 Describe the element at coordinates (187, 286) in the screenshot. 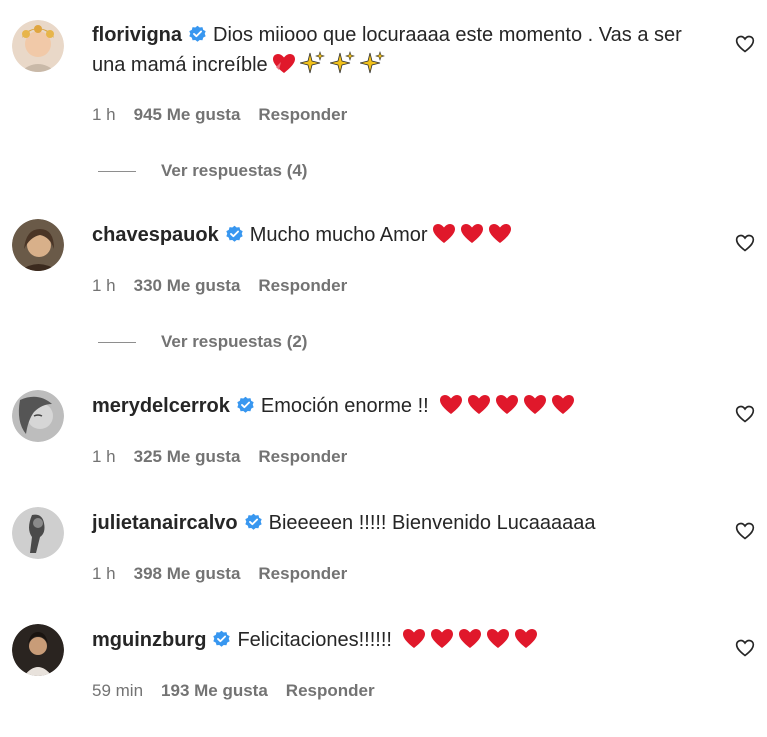

I see `likes-count: 330 Me gusta` at that location.